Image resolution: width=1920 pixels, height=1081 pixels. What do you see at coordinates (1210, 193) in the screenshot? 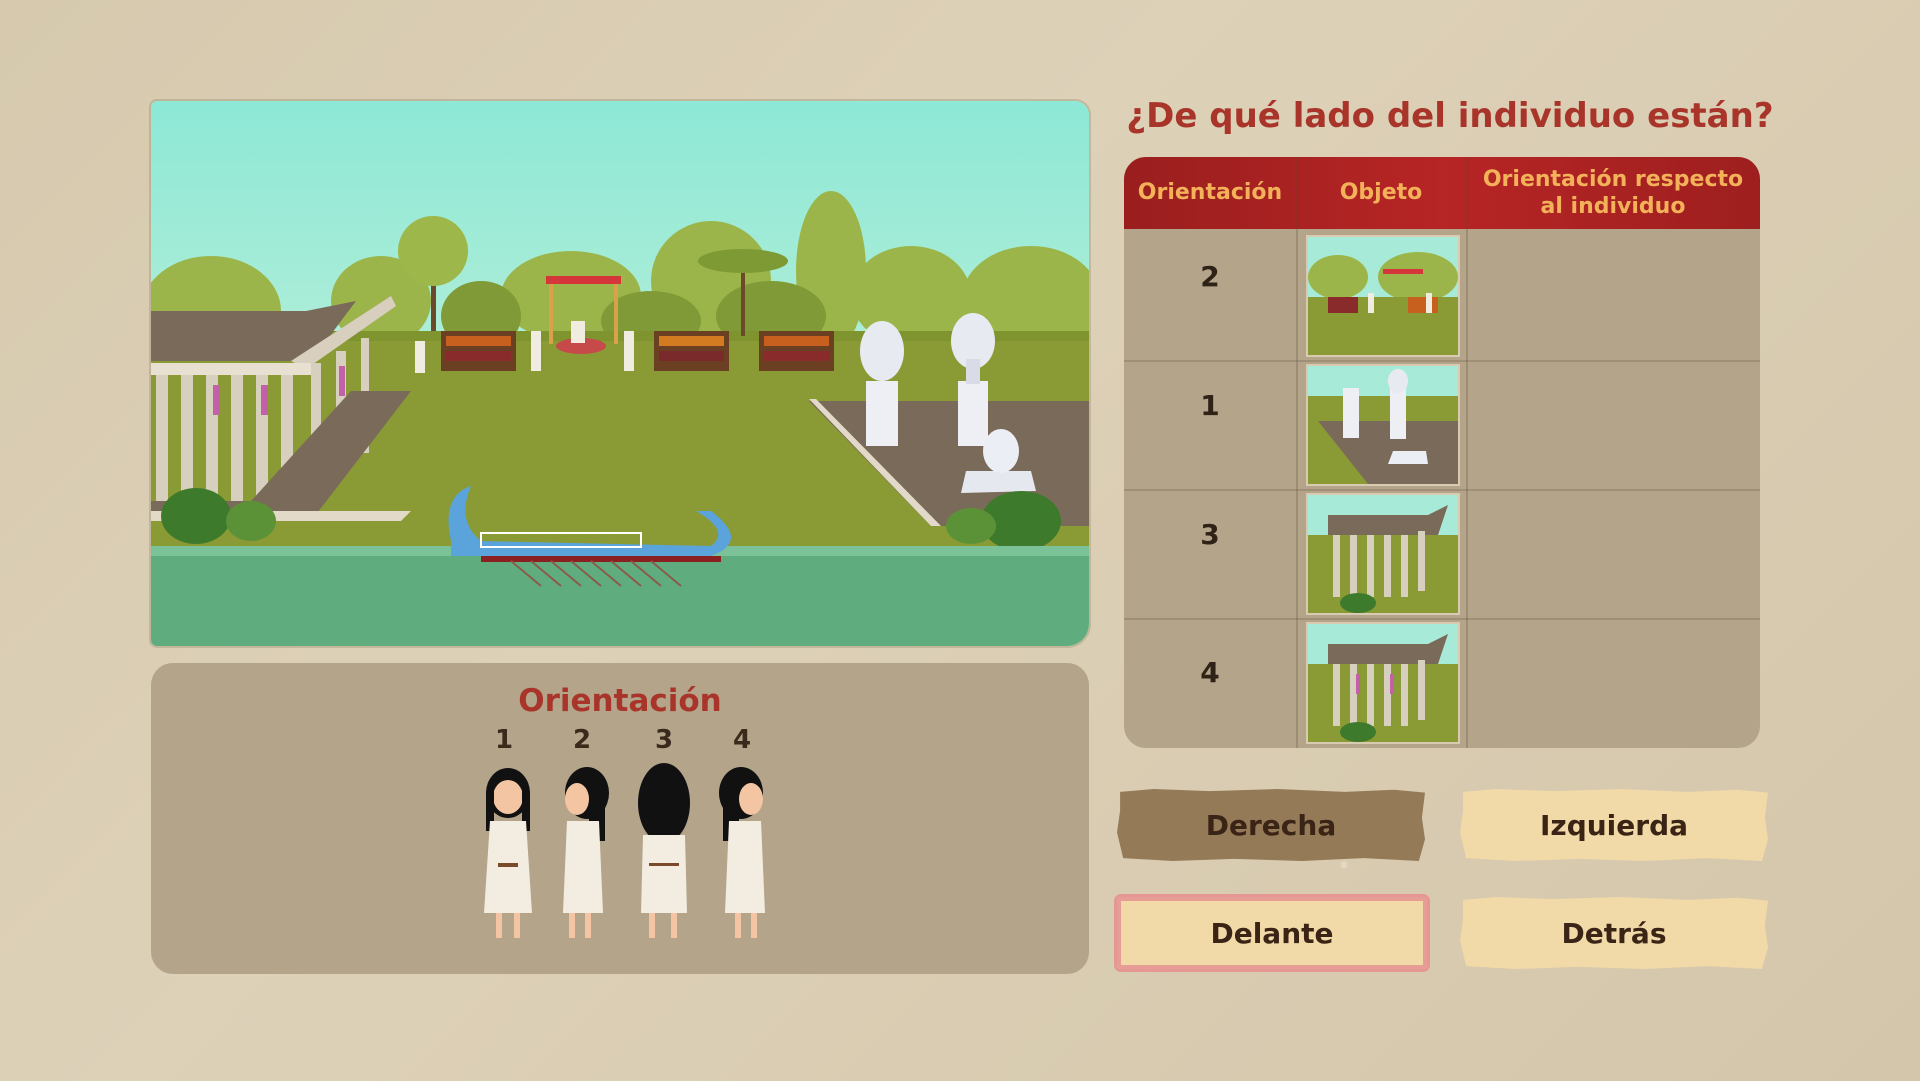
I see `header-orientation: Orientación` at bounding box center [1210, 193].